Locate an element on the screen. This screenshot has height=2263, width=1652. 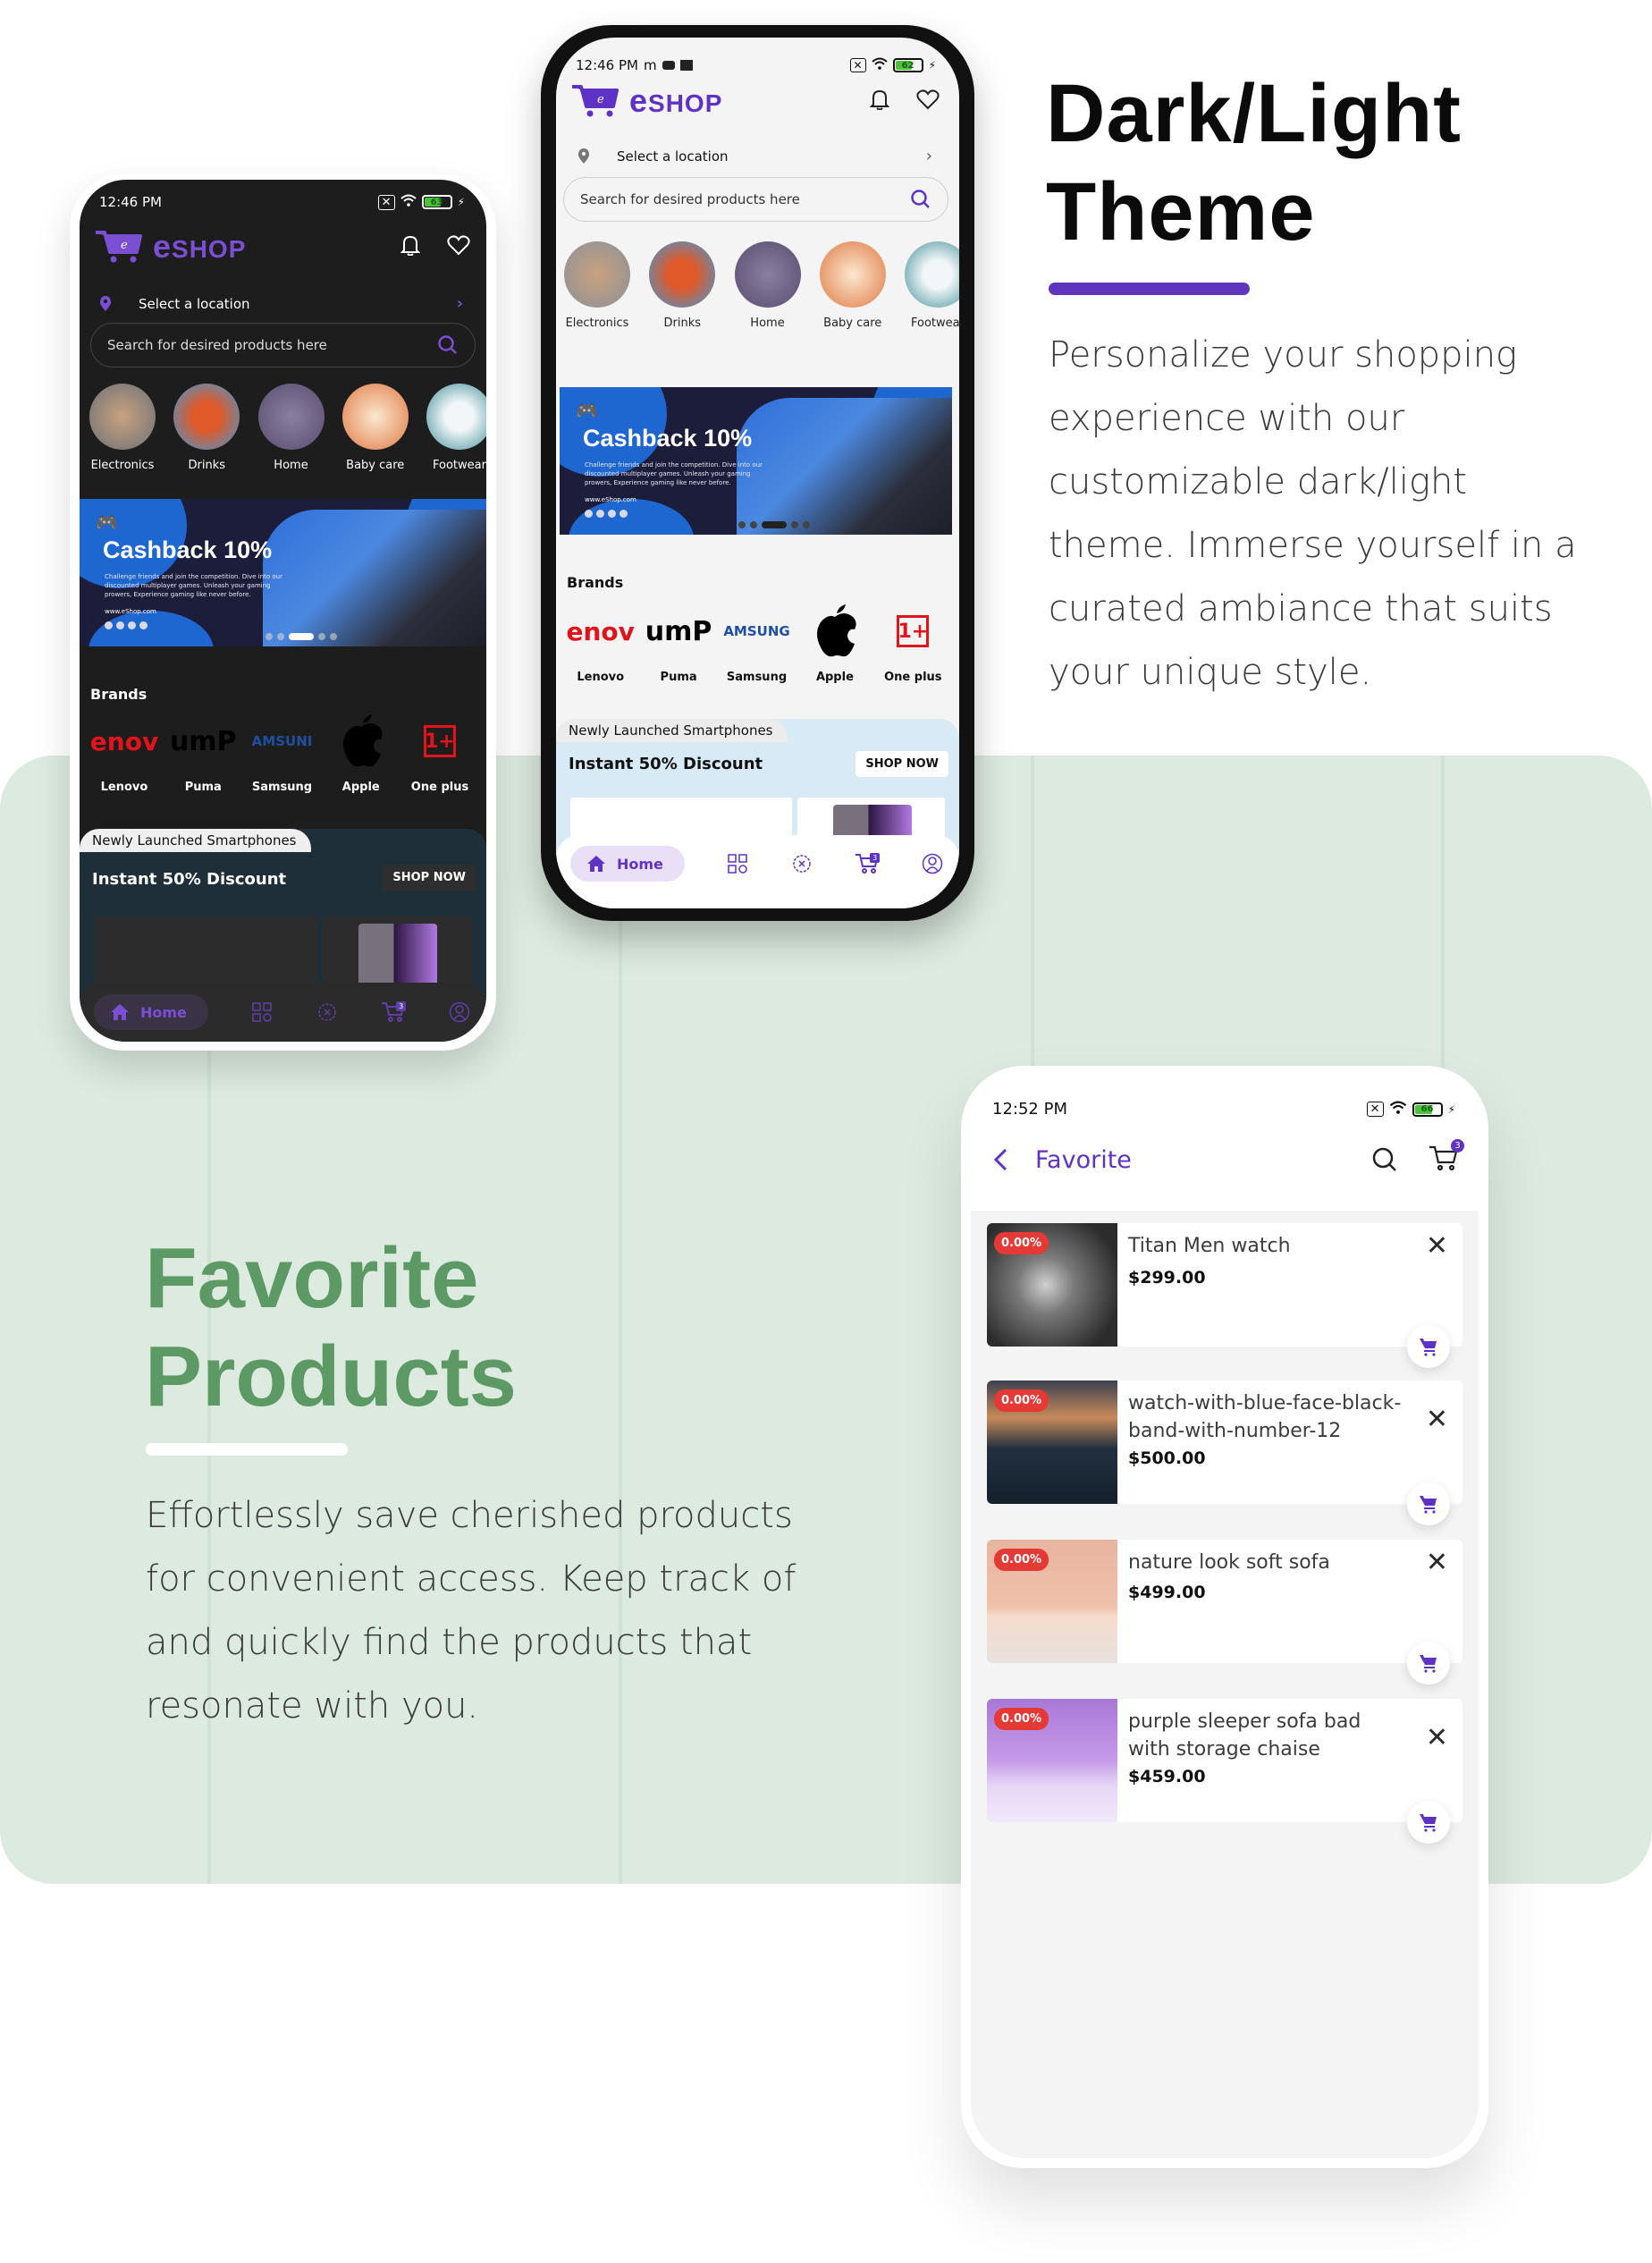
favorite-item: 0.00% Titan Men watch $299.00 ✕ is located at coordinates (1224, 1295).